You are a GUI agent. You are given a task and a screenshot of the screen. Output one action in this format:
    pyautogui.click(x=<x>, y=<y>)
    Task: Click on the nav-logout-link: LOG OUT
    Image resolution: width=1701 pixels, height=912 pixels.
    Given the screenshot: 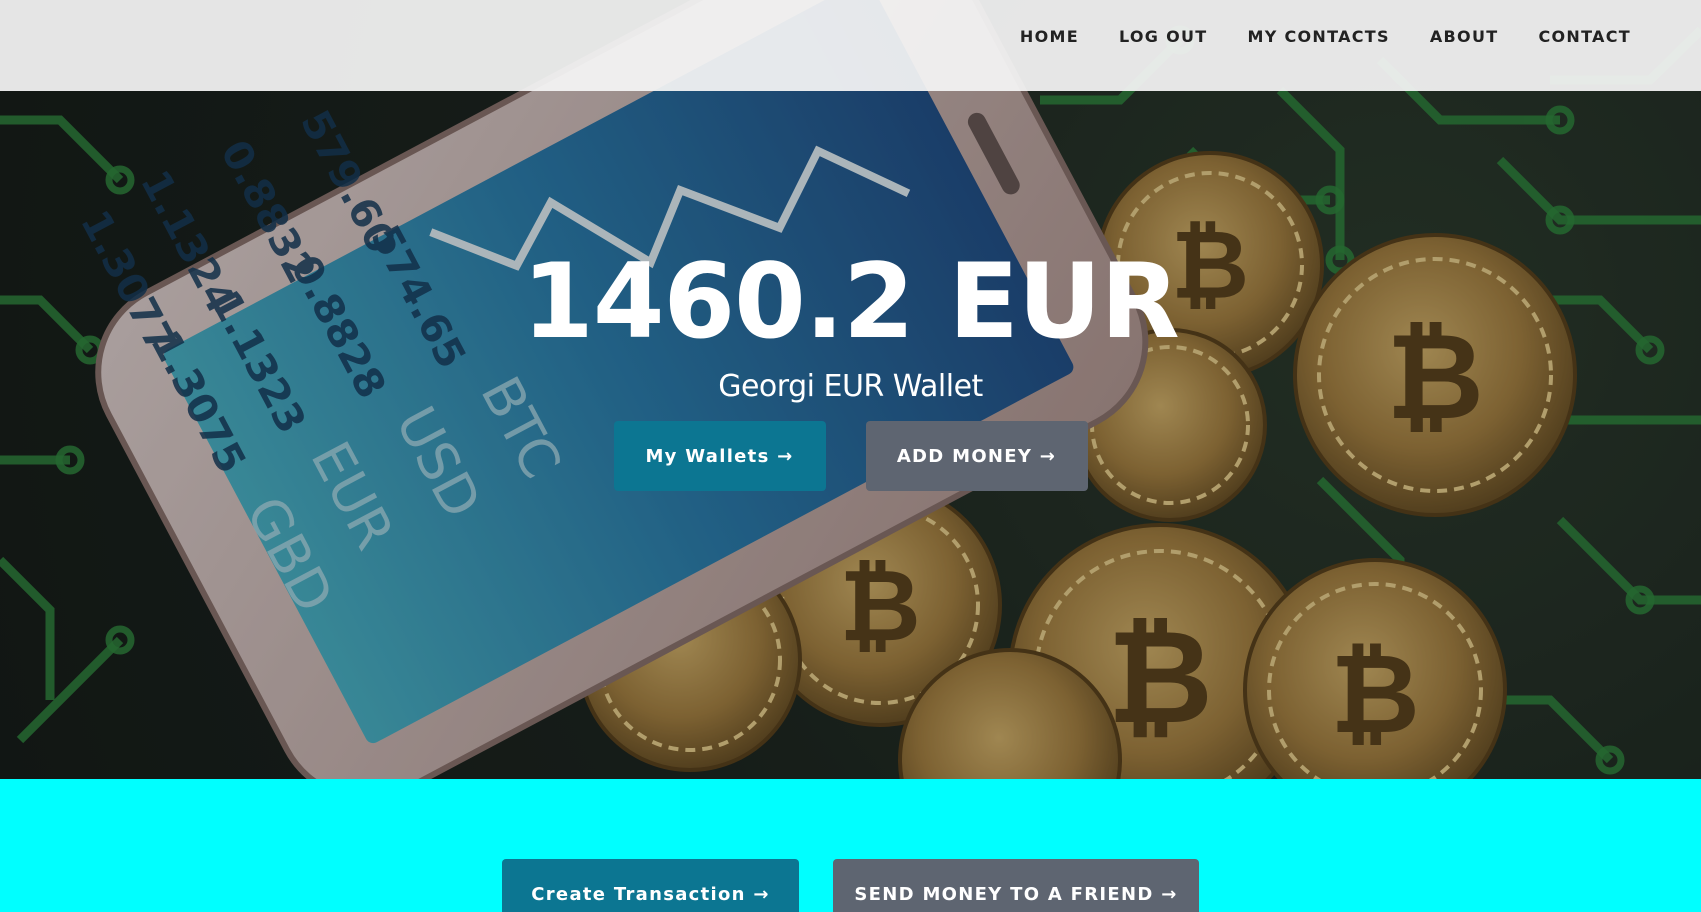 What is the action you would take?
    pyautogui.click(x=1163, y=37)
    